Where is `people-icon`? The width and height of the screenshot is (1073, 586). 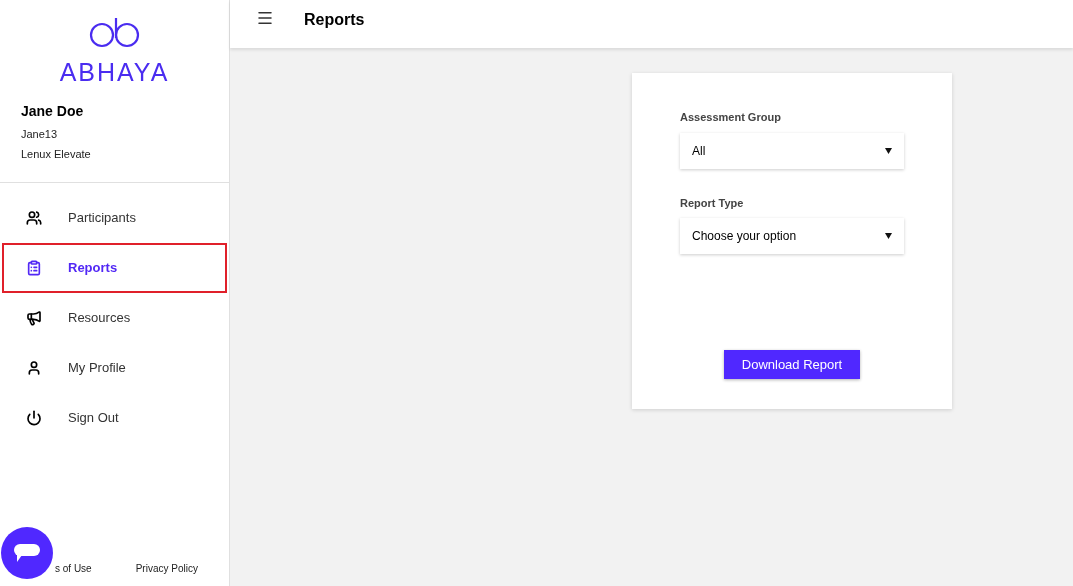
people-icon is located at coordinates (34, 218).